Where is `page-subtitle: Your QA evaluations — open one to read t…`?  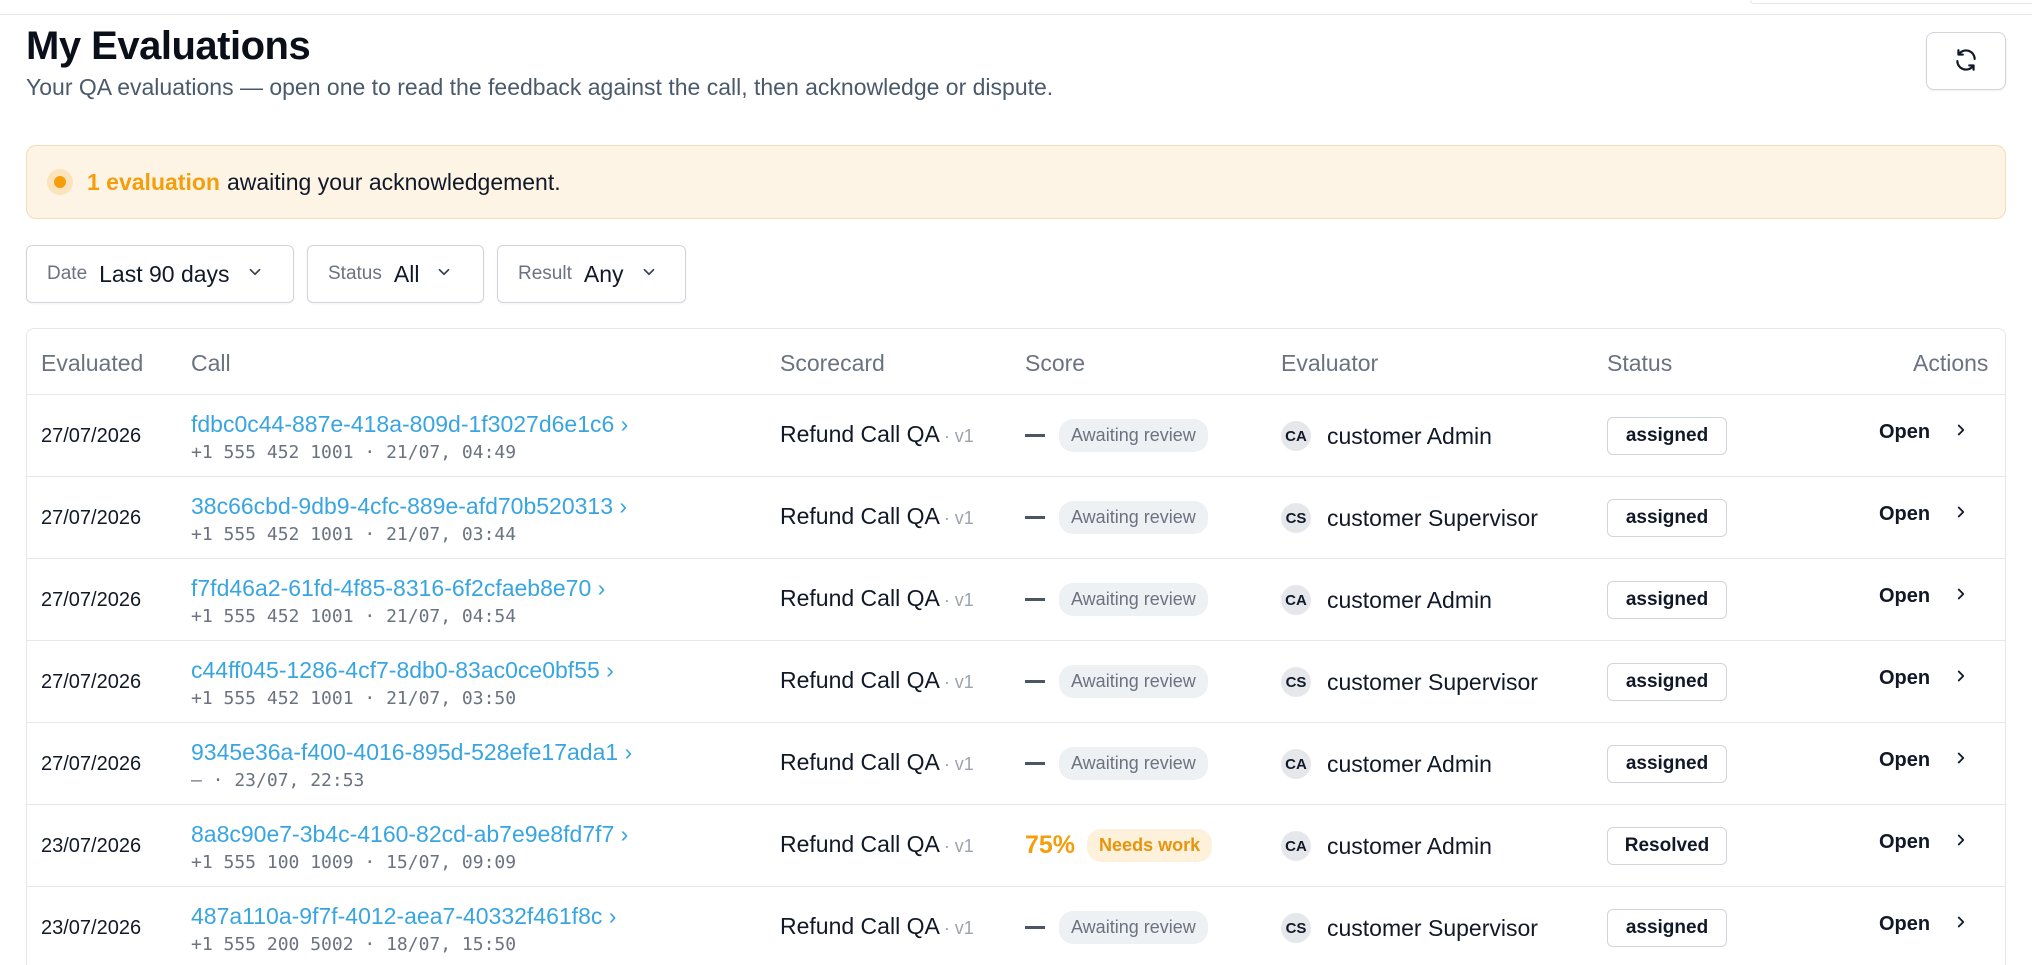
page-subtitle: Your QA evaluations — open one to read t… is located at coordinates (540, 87).